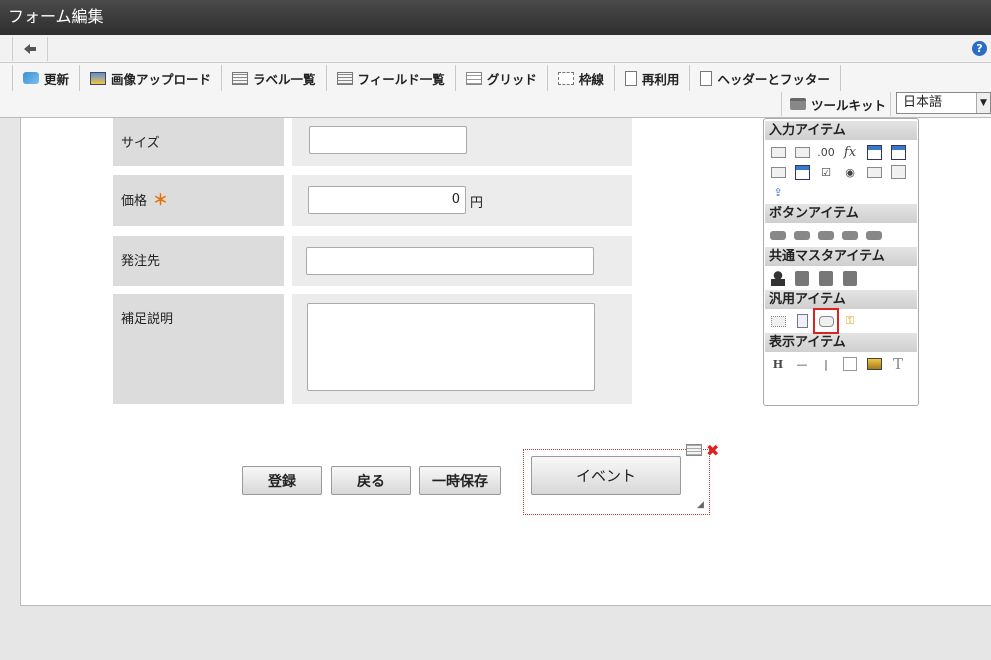  I want to click on heading-icon: H, so click(778, 364).